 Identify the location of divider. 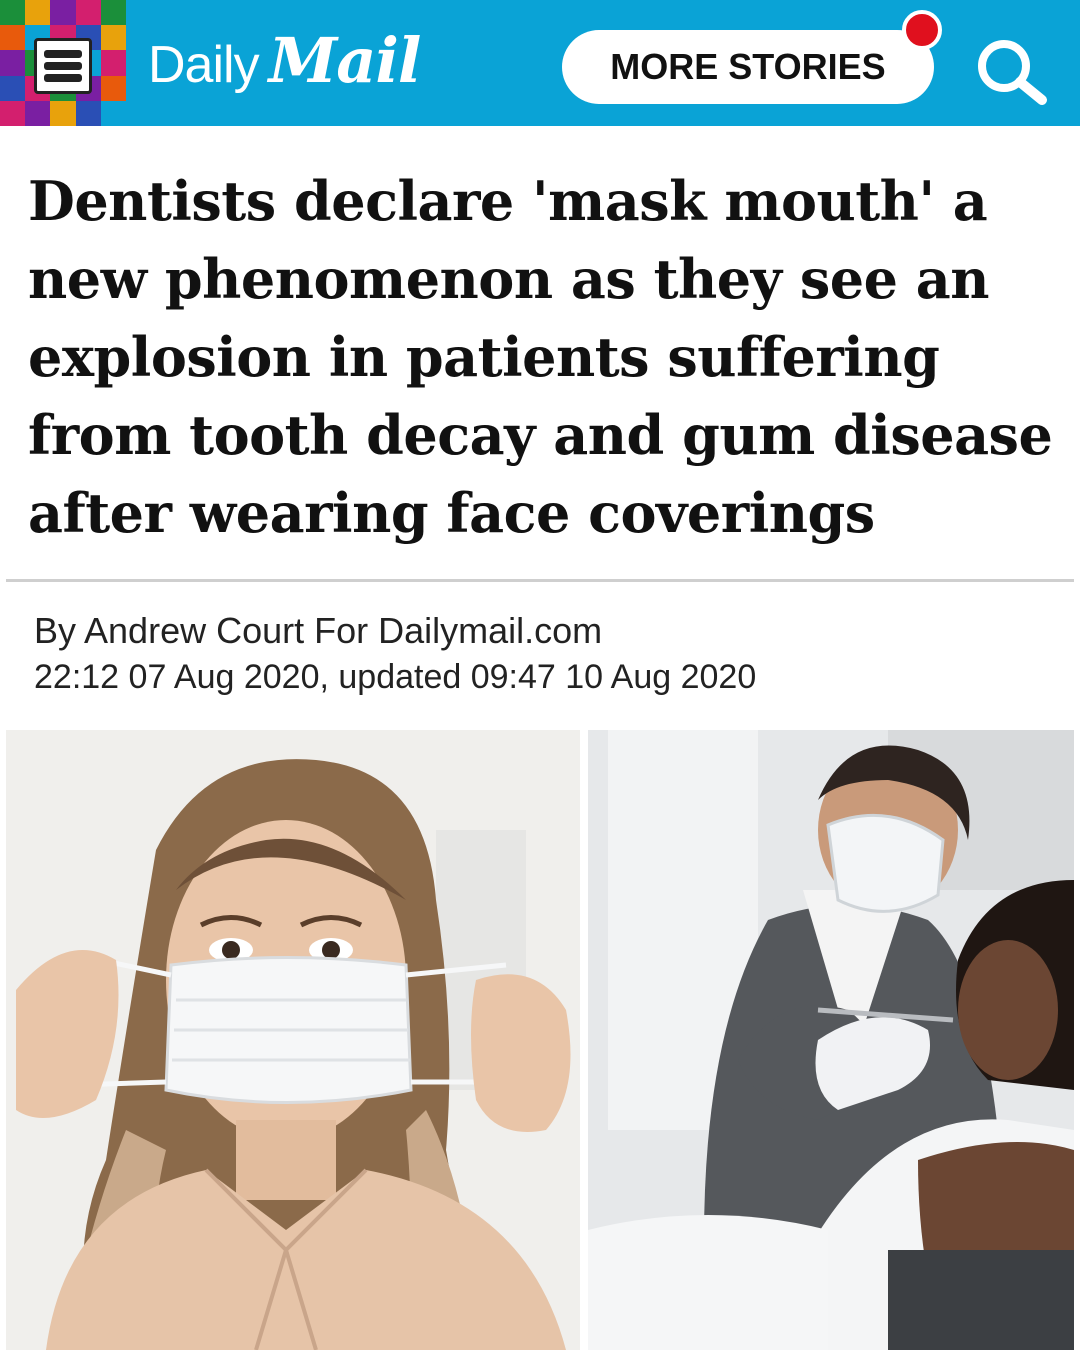
(540, 580).